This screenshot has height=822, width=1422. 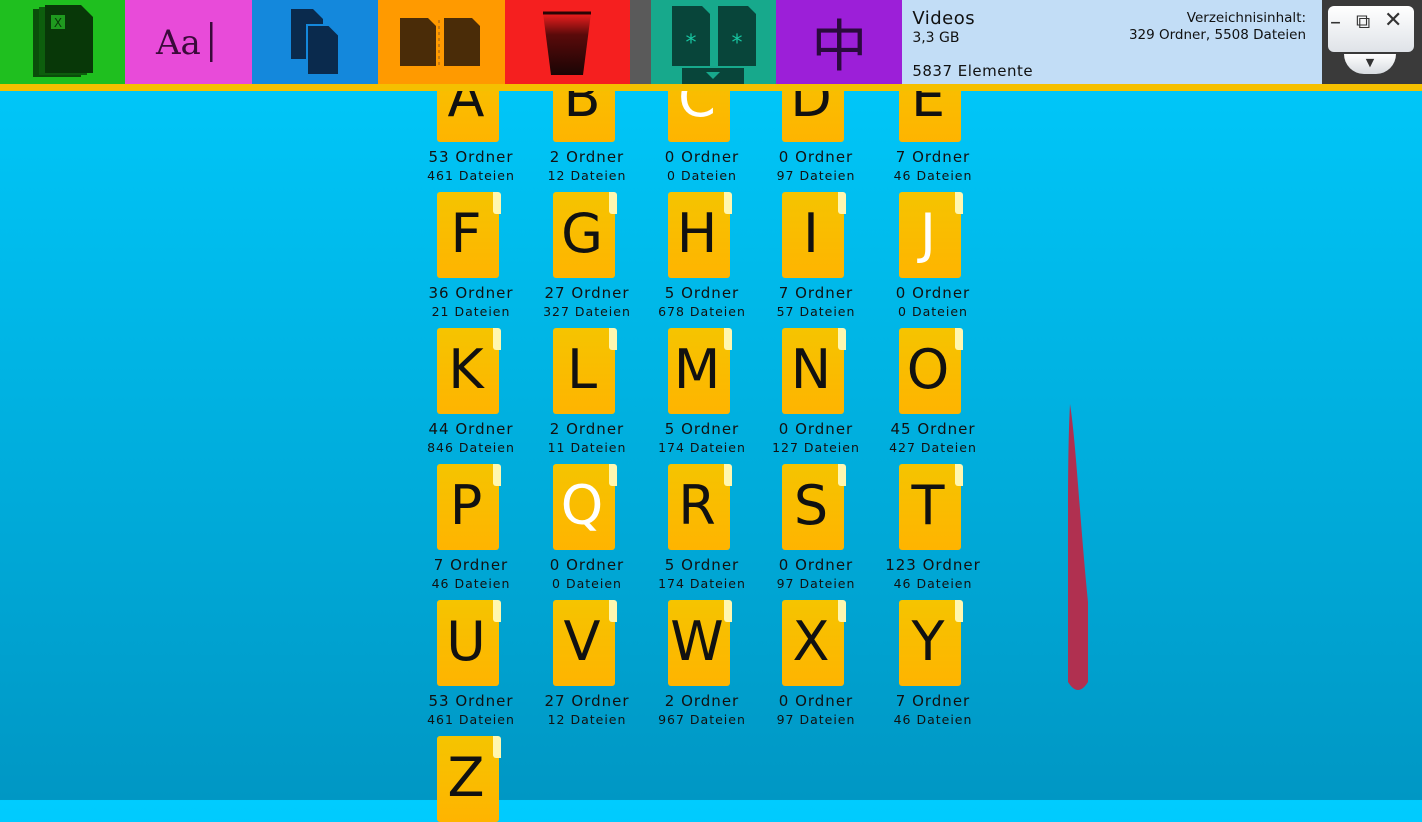 I want to click on folder-count: 44 Ordner, so click(x=471, y=429).